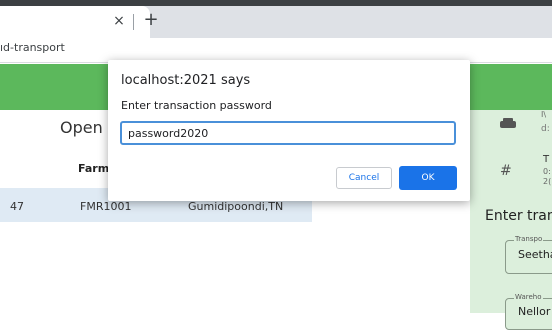  What do you see at coordinates (106, 206) in the screenshot?
I see `cell-farmer-id: FMR1001` at bounding box center [106, 206].